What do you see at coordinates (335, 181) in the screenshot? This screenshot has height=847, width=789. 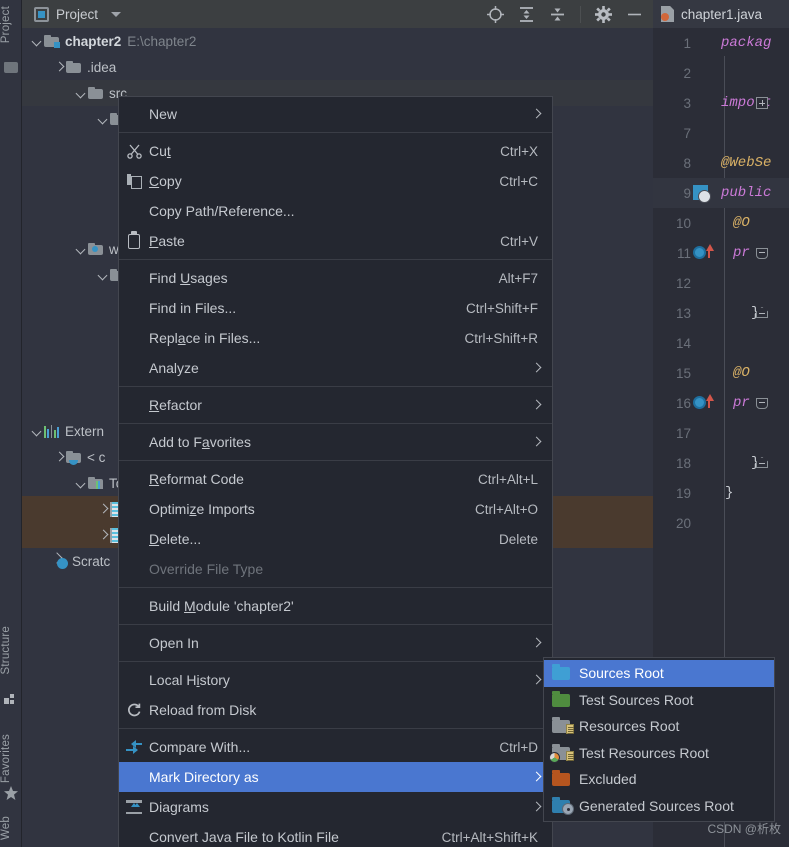 I see `menu-item-copy: Copy Ctrl+C` at bounding box center [335, 181].